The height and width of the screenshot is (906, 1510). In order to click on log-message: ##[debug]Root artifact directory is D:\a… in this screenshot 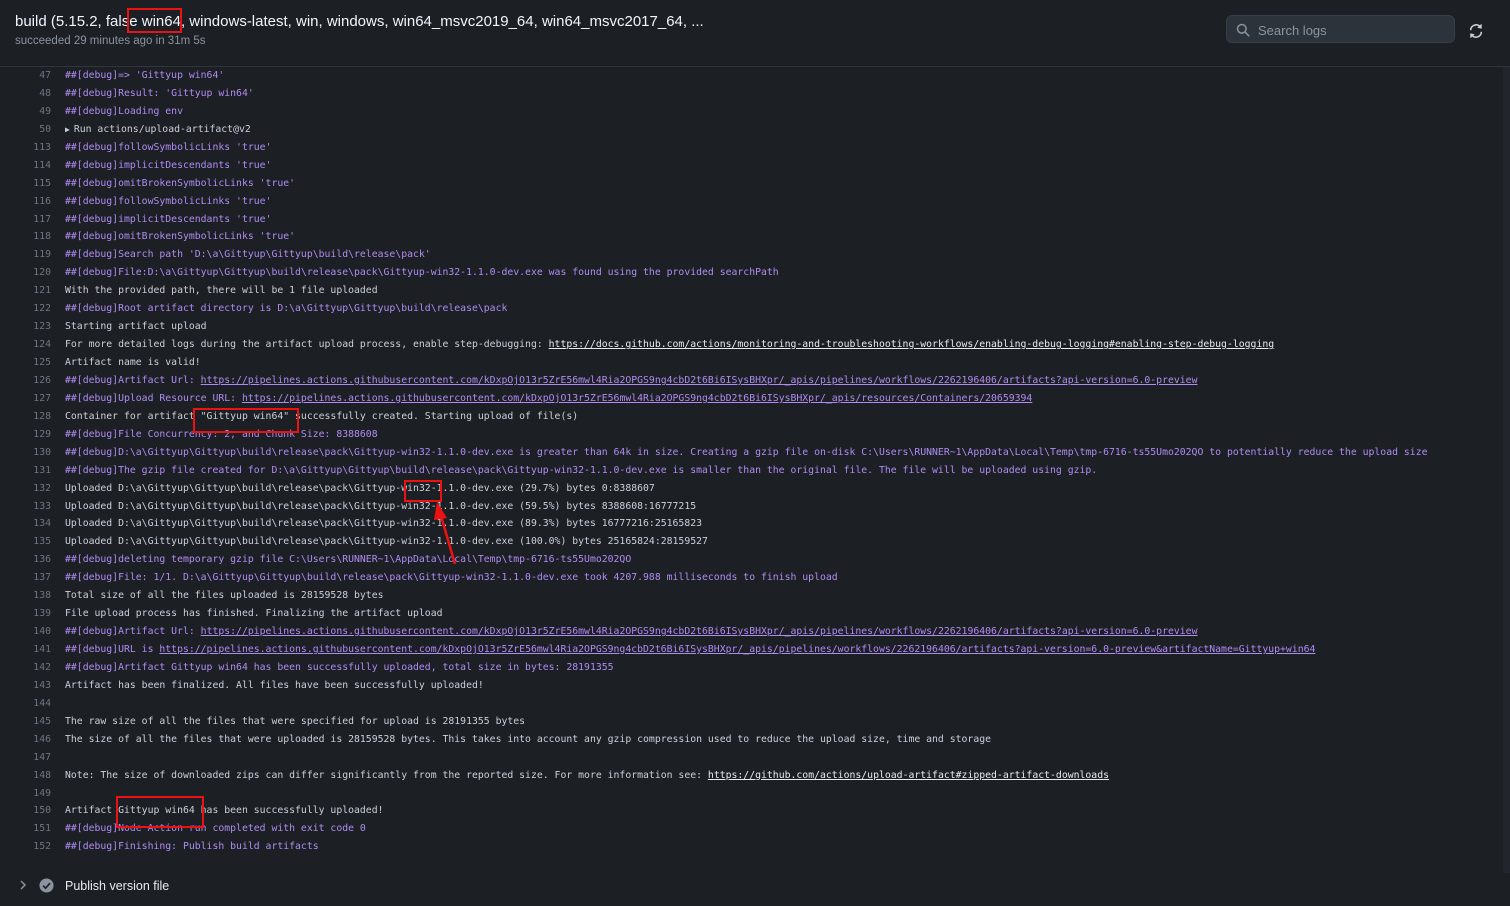, I will do `click(286, 309)`.